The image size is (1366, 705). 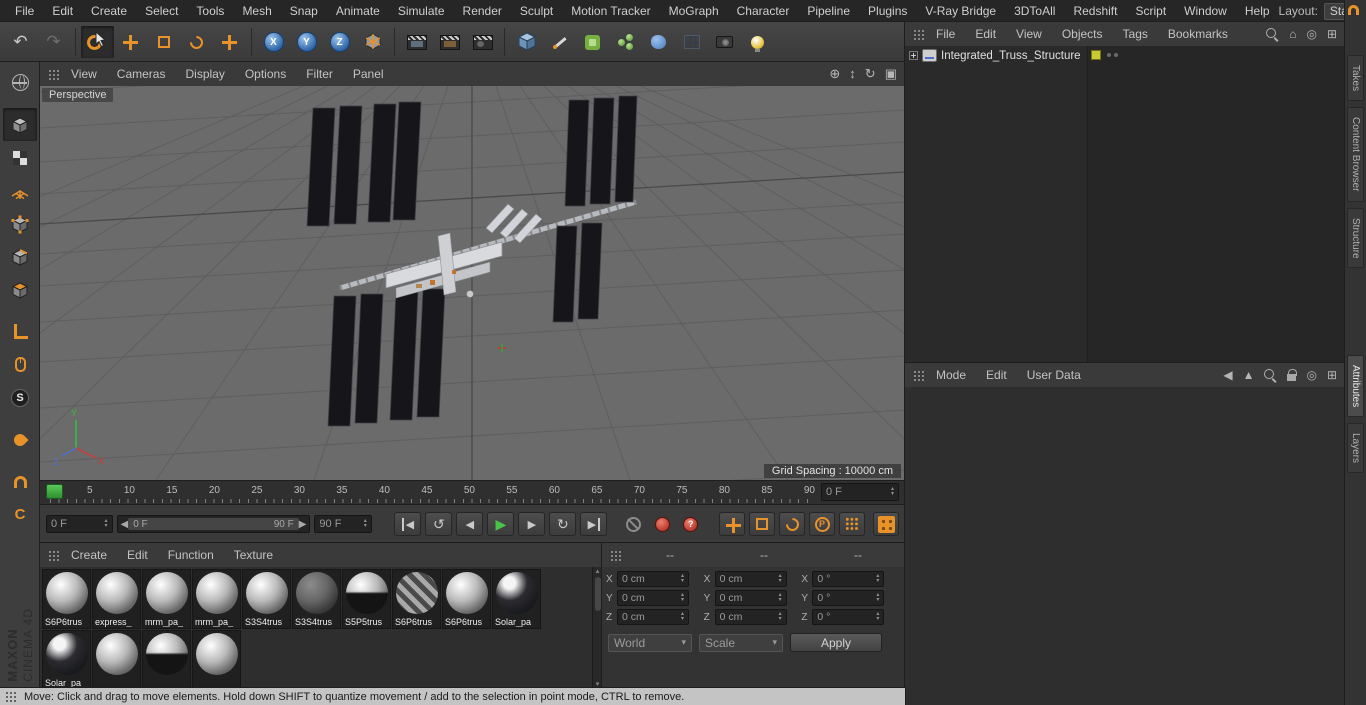 What do you see at coordinates (763, 11) in the screenshot?
I see `menubar-item: Character` at bounding box center [763, 11].